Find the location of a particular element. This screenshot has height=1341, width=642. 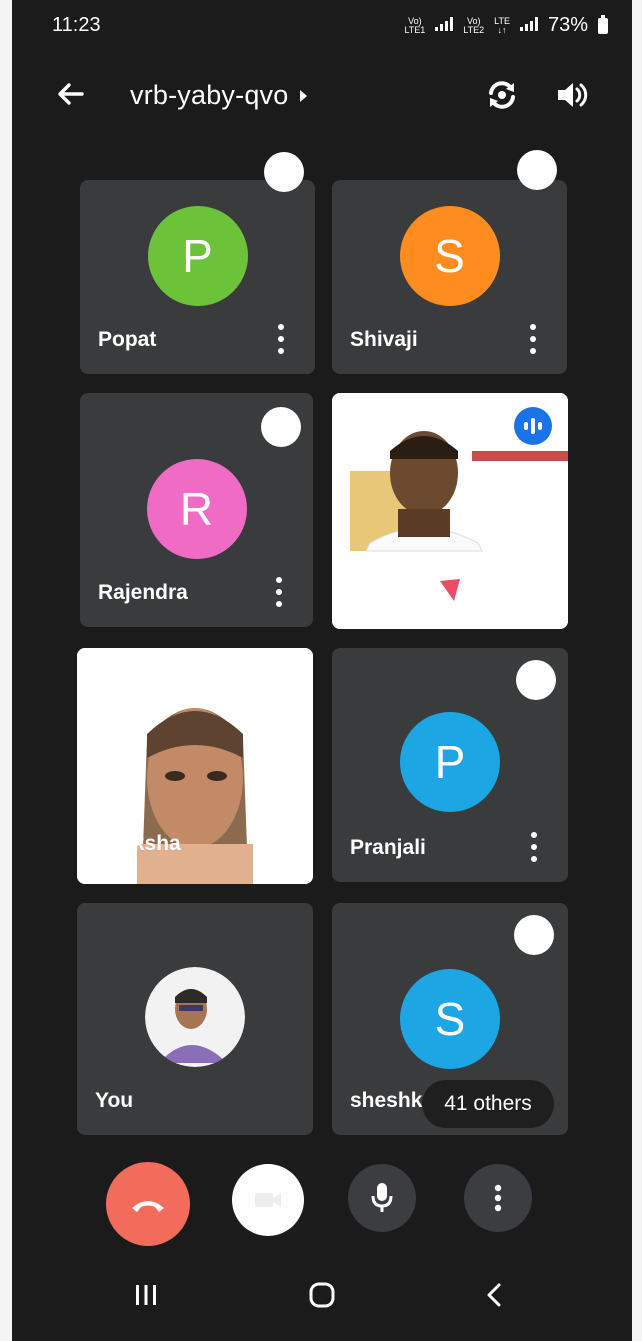

more-vert-icon is located at coordinates (498, 1198).